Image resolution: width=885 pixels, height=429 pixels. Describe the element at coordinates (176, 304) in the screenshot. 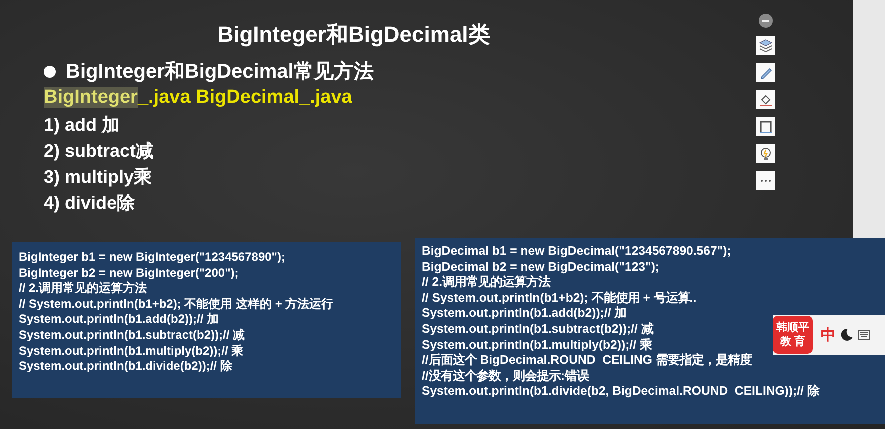

I see `code-line: // System.out.println(b1+b2); 不能使用 这样的 + 方法运行` at that location.